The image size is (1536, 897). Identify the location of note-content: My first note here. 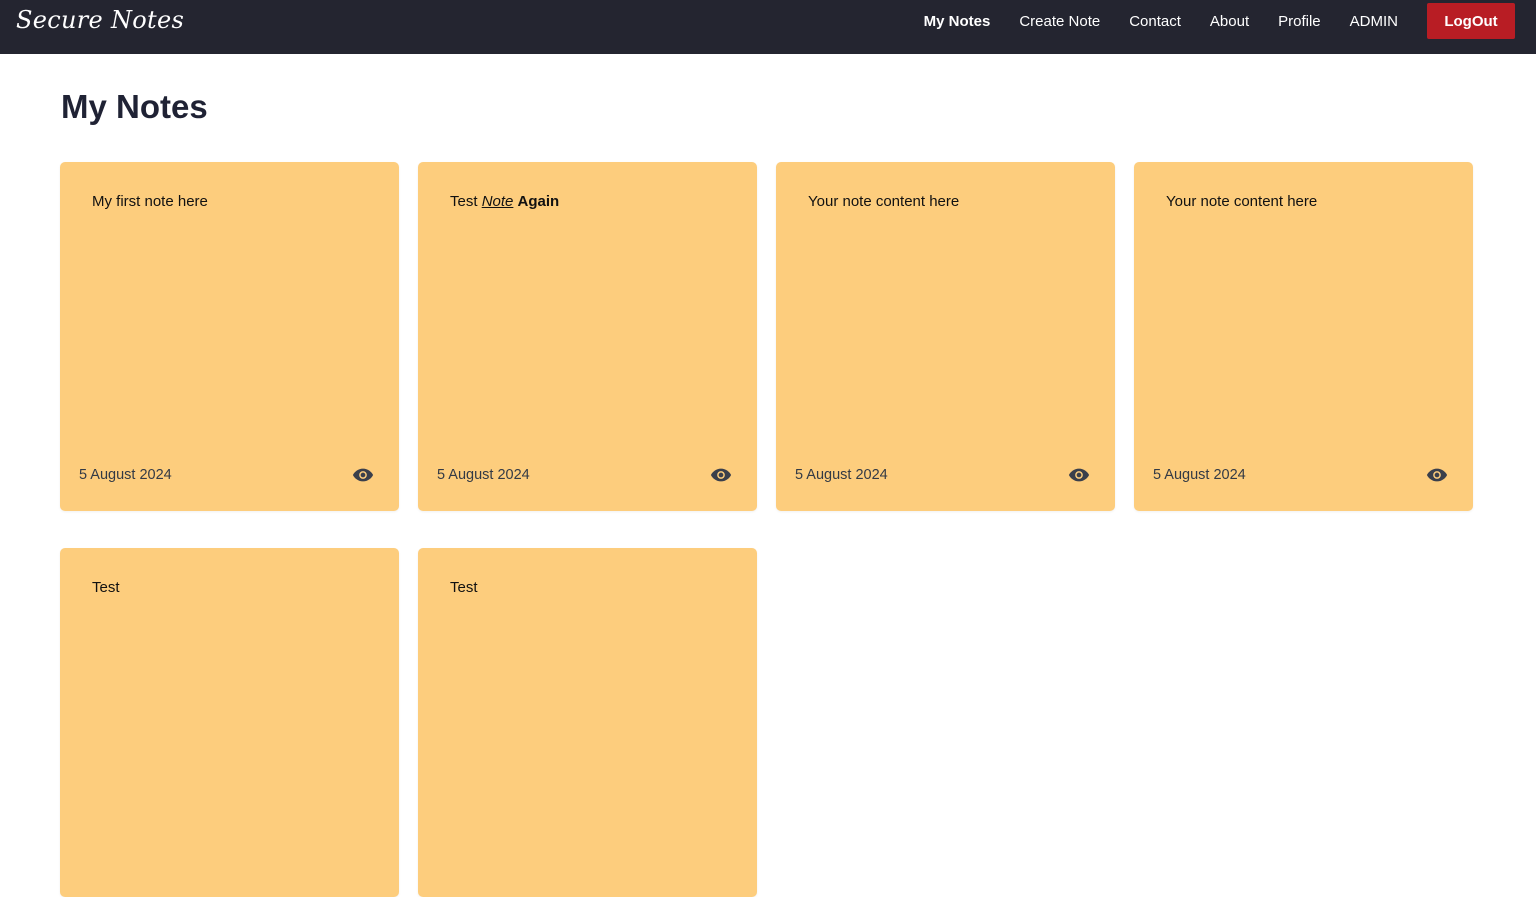
(150, 201).